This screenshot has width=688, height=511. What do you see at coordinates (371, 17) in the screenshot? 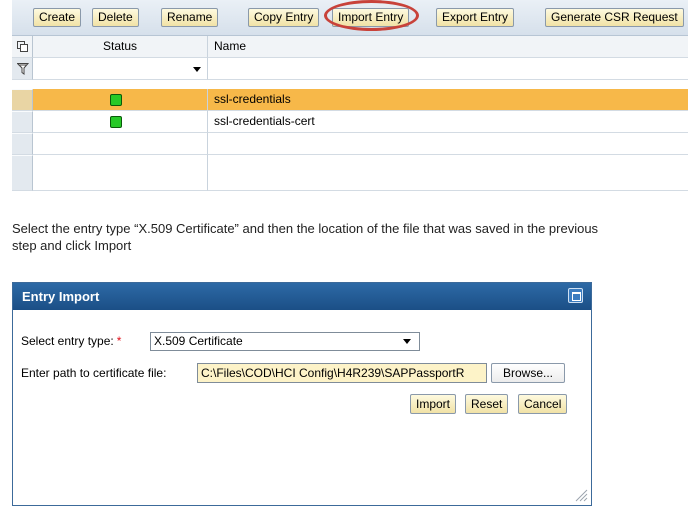
I see `import-entry-button: Import Entry` at bounding box center [371, 17].